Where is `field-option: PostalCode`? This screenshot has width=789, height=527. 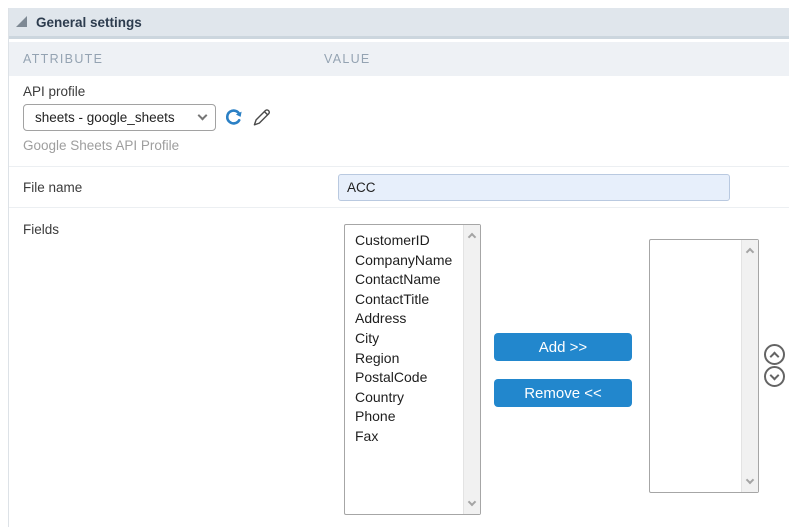
field-option: PostalCode is located at coordinates (403, 378).